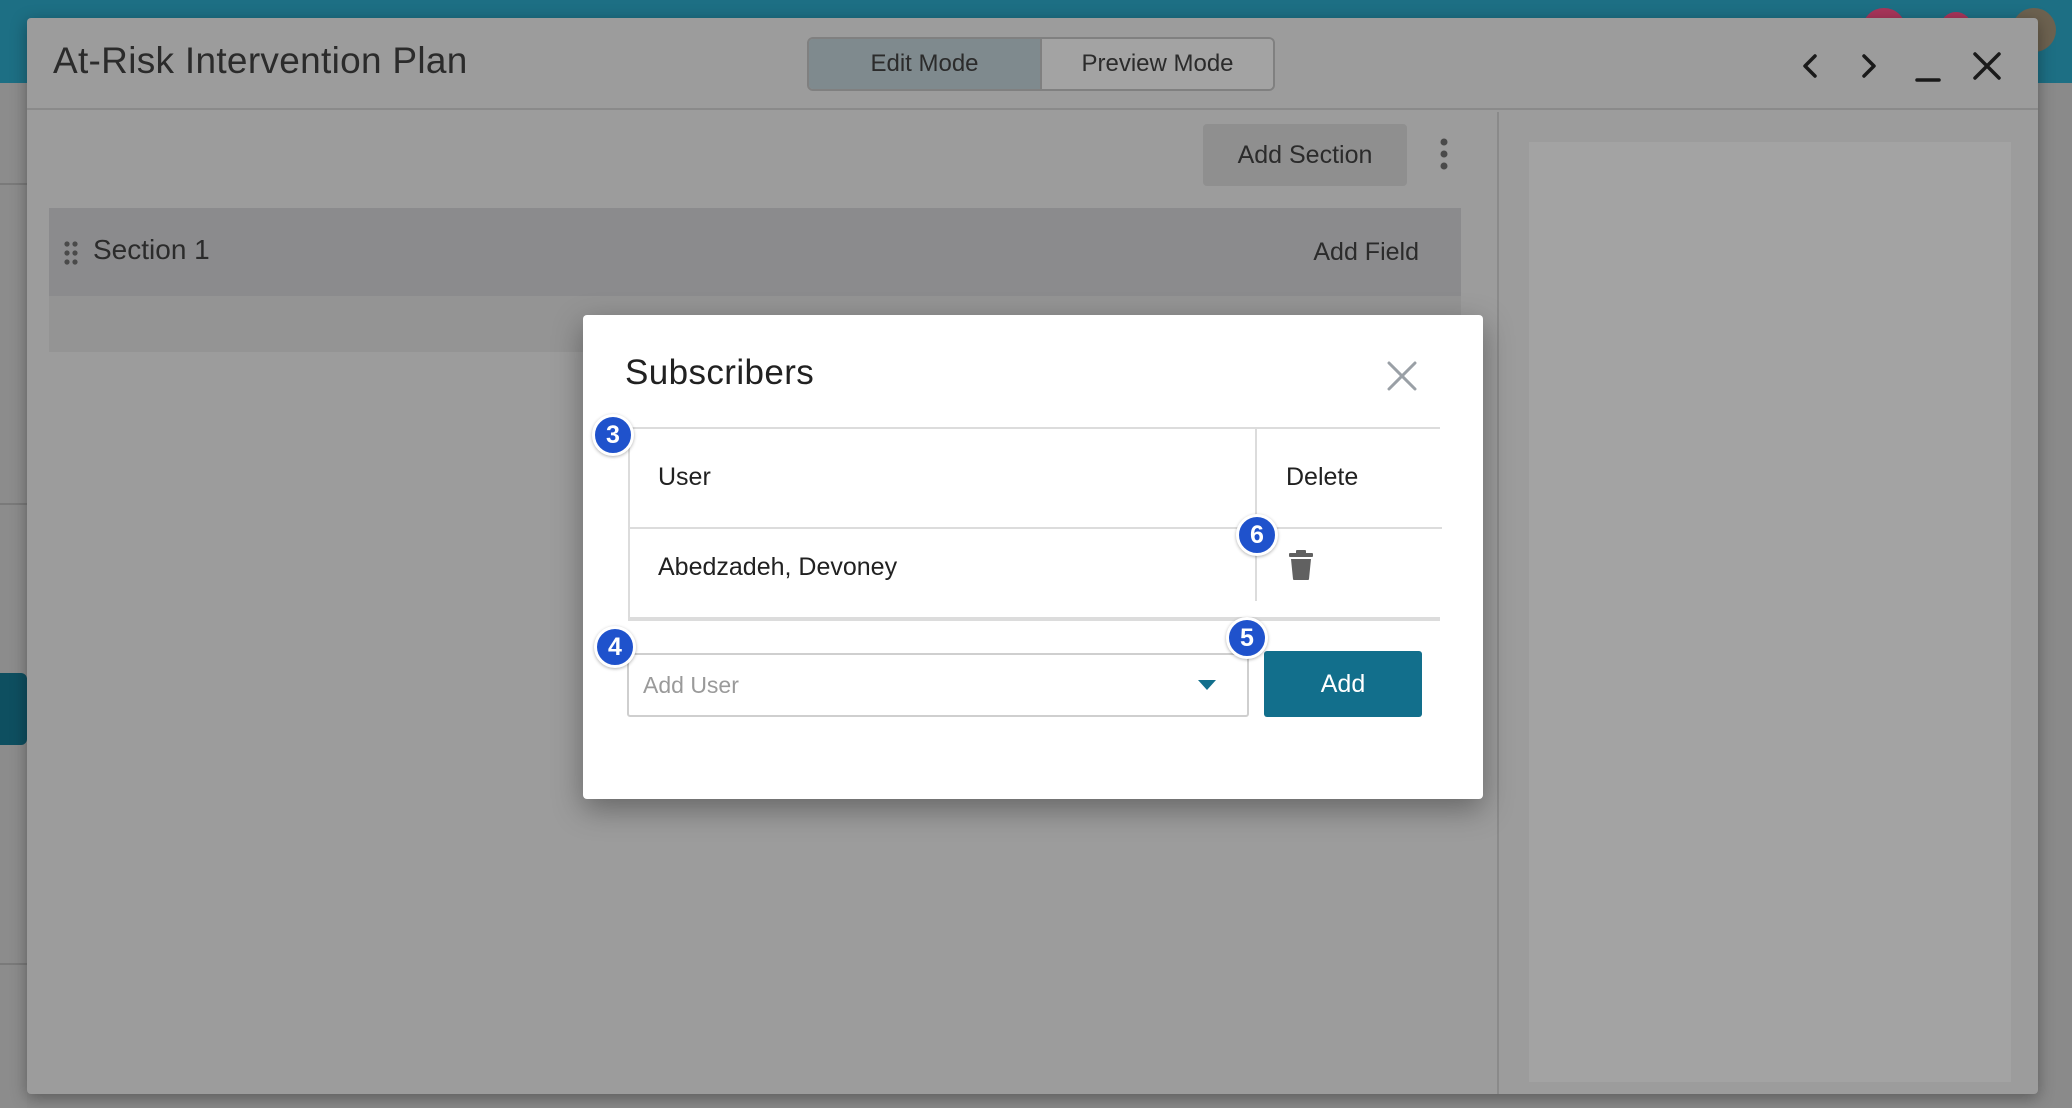  Describe the element at coordinates (1035, 524) in the screenshot. I see `subscribers-table: User Delete Abedzadeh, Devoney` at that location.